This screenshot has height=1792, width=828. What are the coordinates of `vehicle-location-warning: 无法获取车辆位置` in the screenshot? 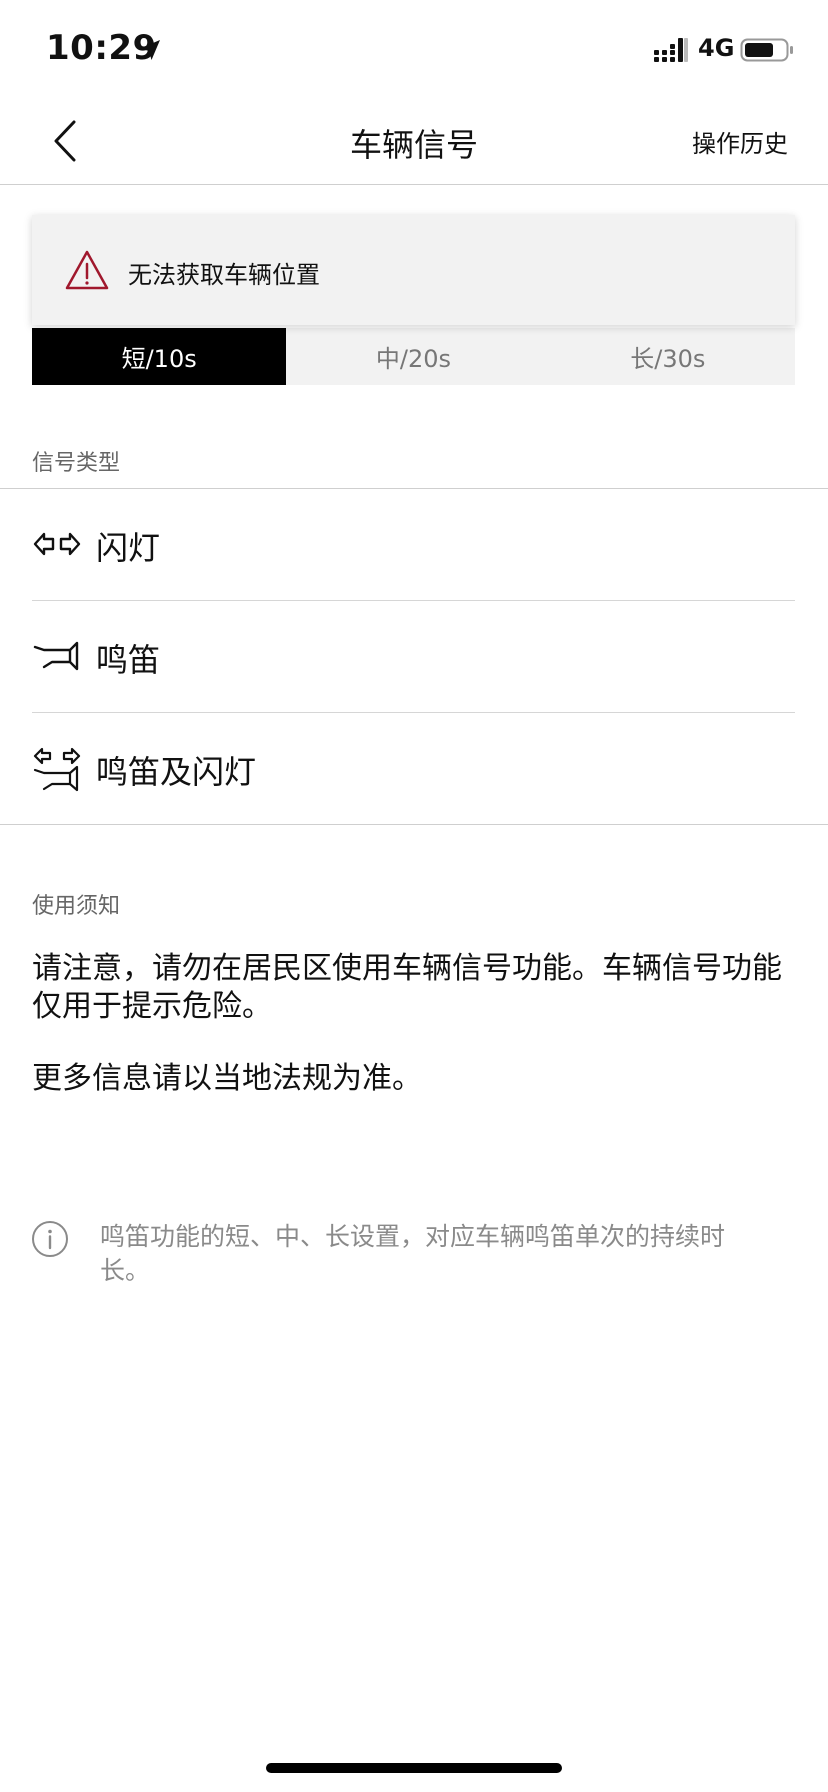 It's located at (413, 270).